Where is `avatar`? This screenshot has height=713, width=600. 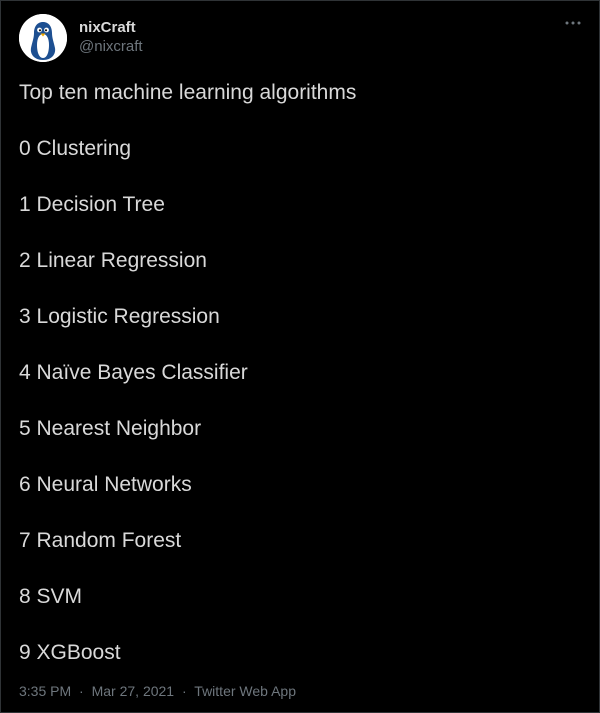 avatar is located at coordinates (43, 38).